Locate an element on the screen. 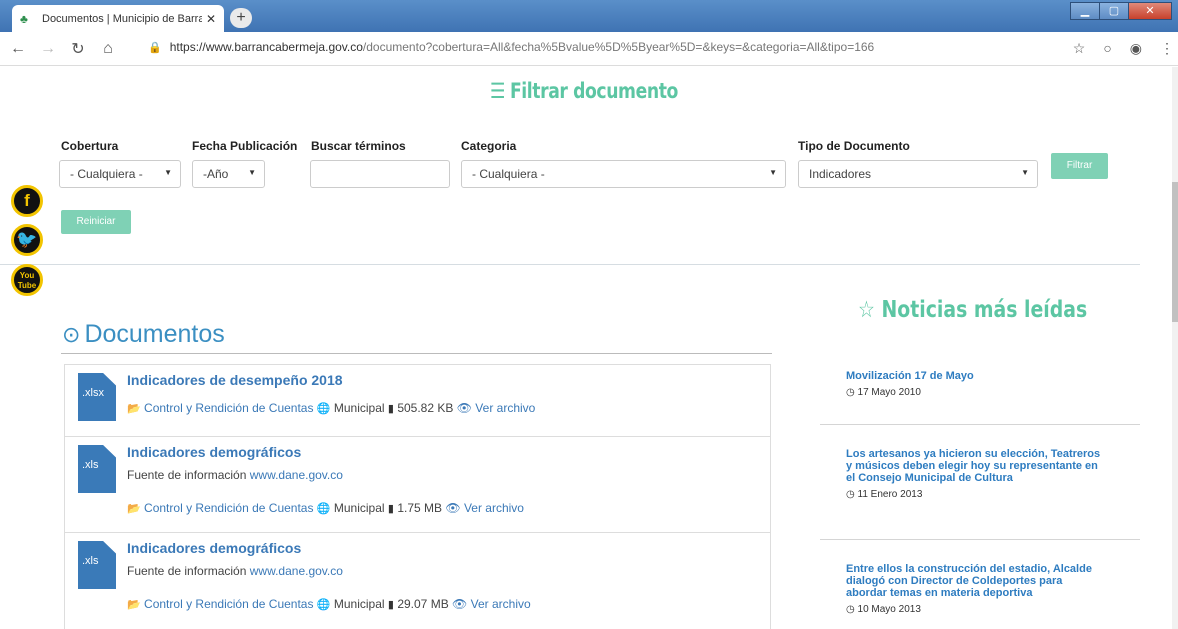 This screenshot has width=1178, height=629. search-terms-input is located at coordinates (380, 174).